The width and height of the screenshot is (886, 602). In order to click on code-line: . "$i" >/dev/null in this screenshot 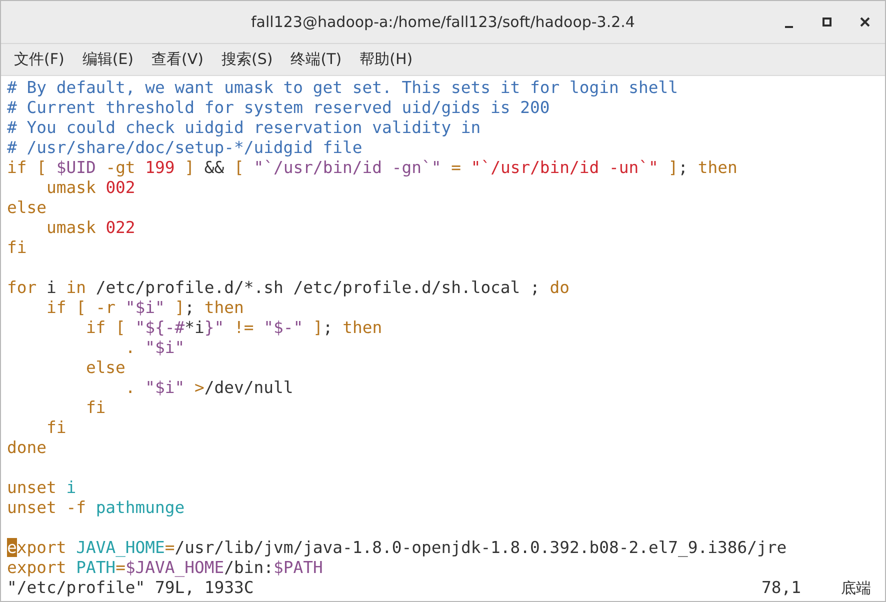, I will do `click(209, 388)`.